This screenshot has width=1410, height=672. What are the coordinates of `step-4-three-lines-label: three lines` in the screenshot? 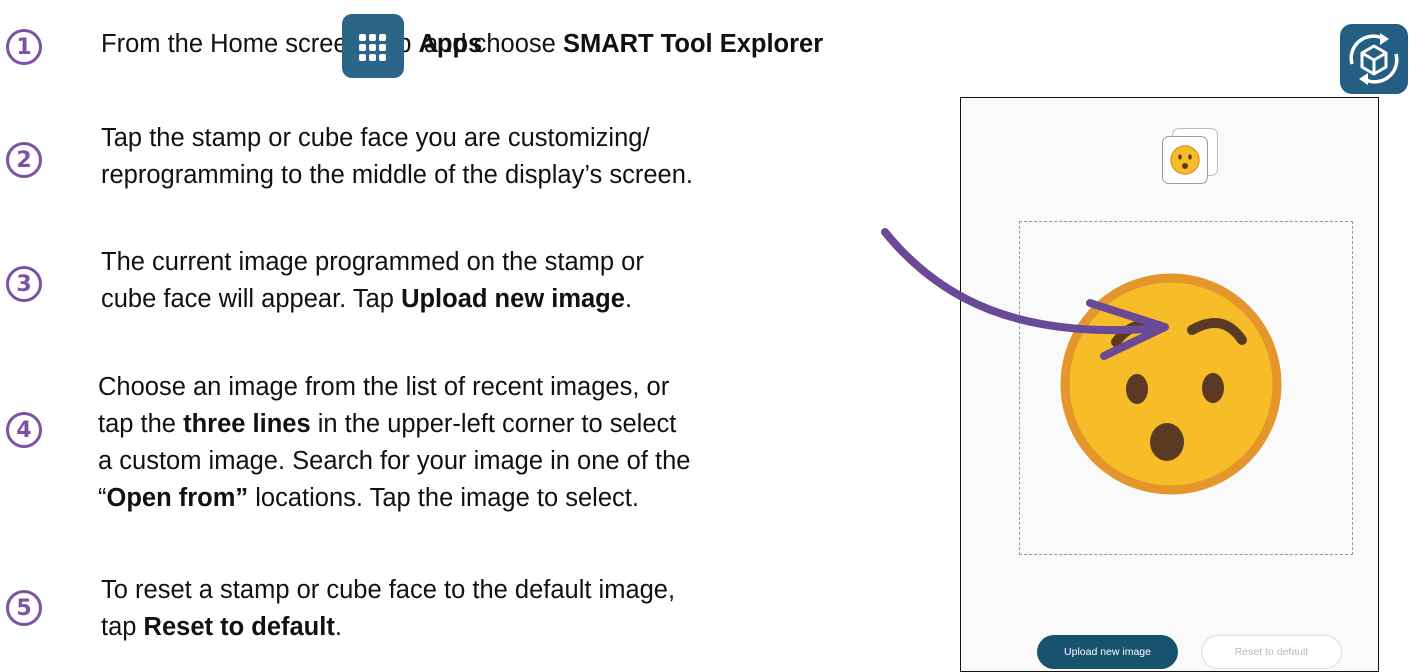 It's located at (247, 424).